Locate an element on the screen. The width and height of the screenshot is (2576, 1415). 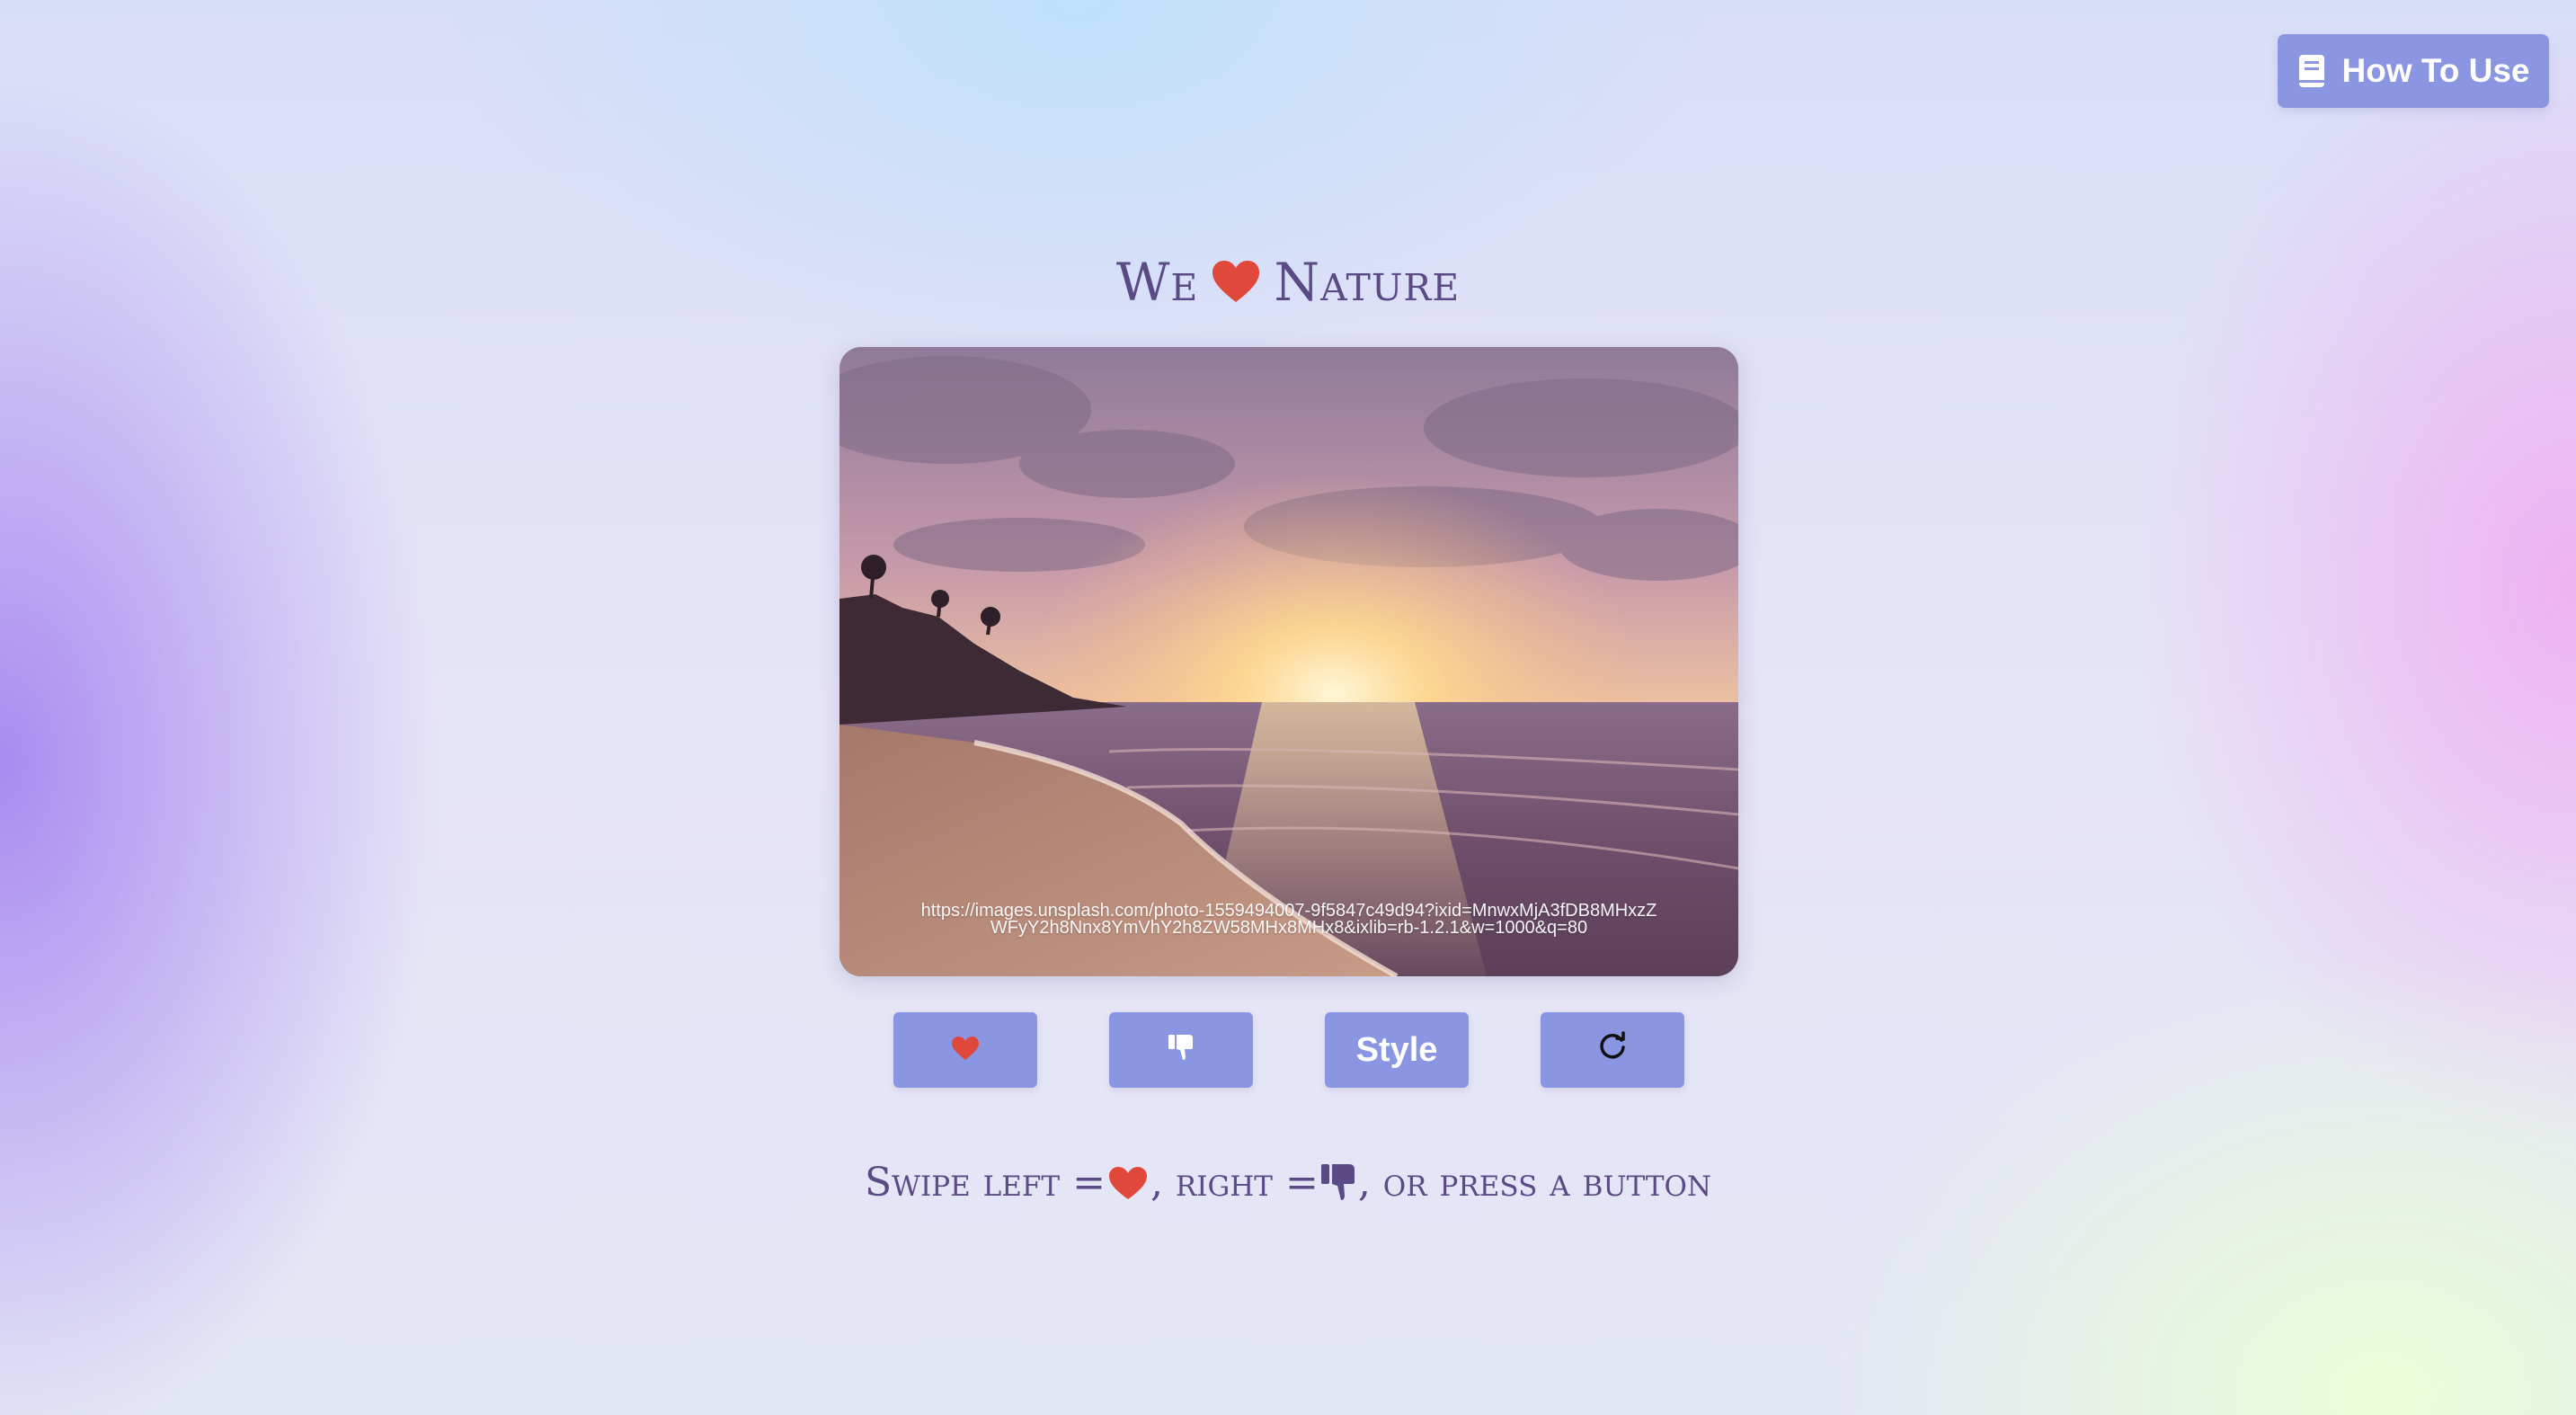
like-button is located at coordinates (965, 1050).